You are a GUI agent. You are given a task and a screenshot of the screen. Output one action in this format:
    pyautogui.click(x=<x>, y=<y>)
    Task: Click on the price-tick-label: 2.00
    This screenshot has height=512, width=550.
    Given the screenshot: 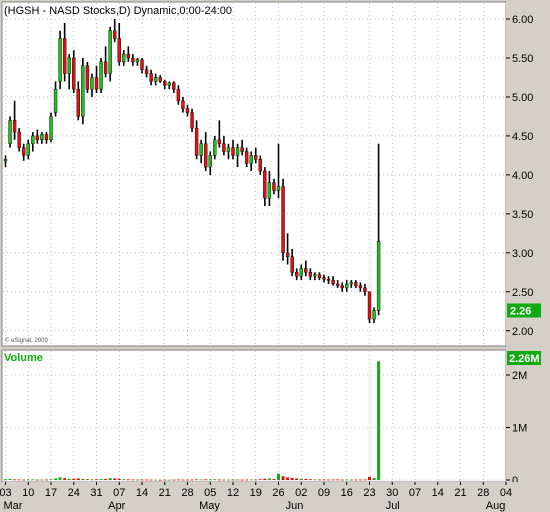 What is the action you would take?
    pyautogui.click(x=522, y=332)
    